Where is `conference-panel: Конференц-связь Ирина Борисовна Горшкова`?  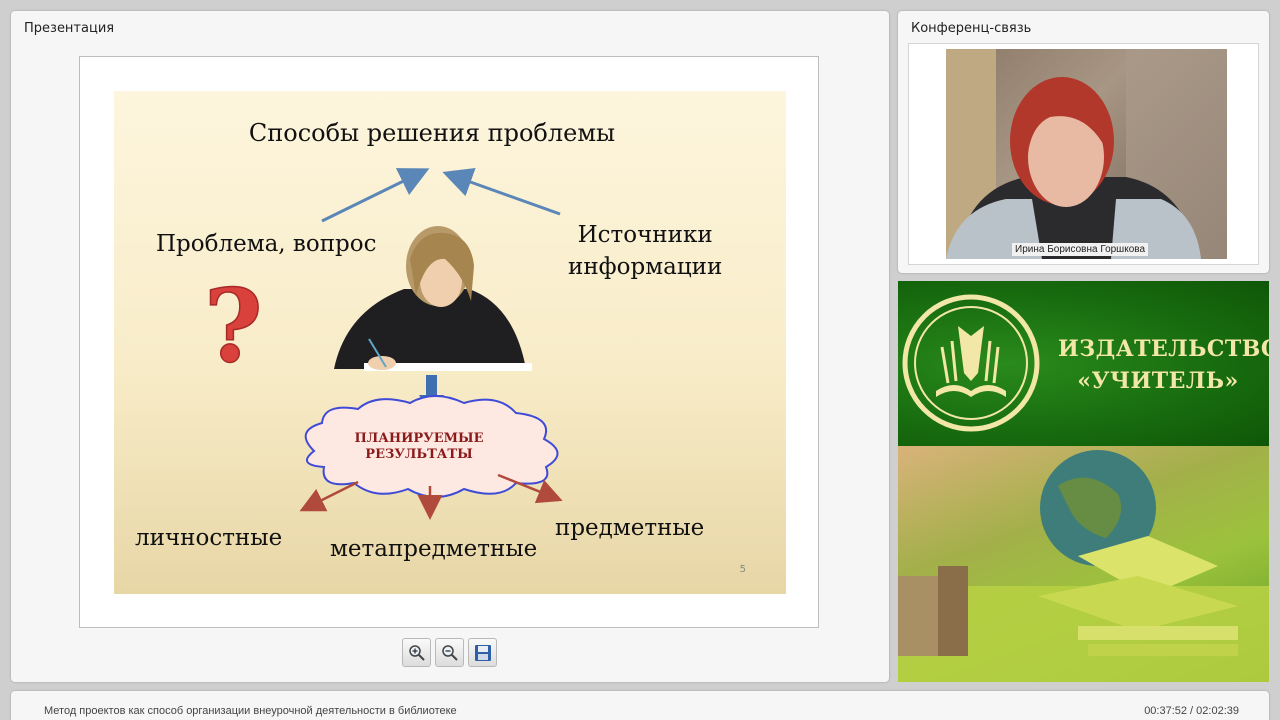 conference-panel: Конференц-связь Ирина Борисовна Горшкова is located at coordinates (1083, 142).